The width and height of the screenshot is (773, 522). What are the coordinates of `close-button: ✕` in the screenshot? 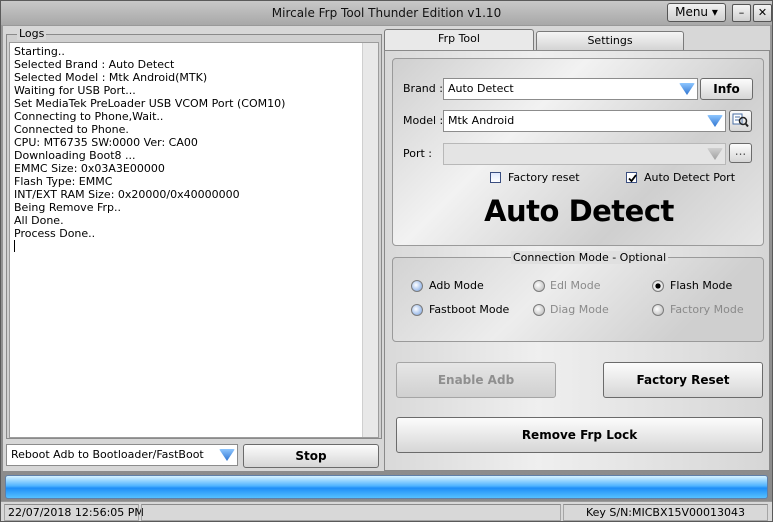 It's located at (762, 13).